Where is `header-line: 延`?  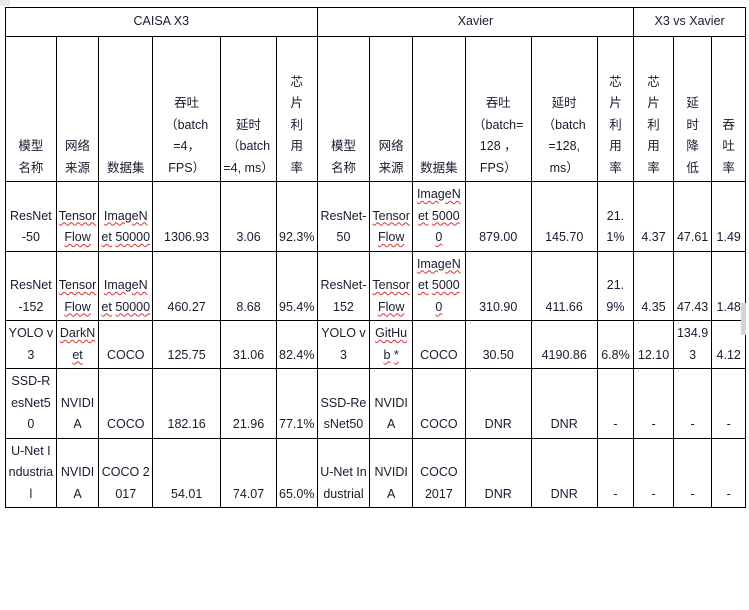
header-line: 延 is located at coordinates (692, 103).